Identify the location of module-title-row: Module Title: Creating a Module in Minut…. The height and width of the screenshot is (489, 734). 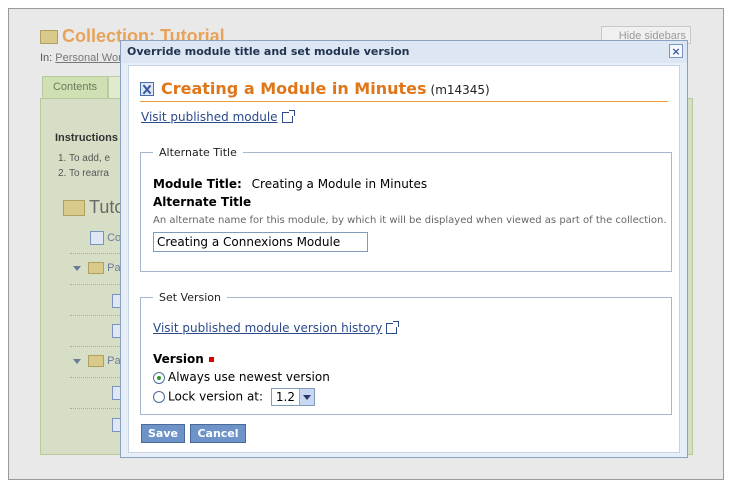
(290, 184).